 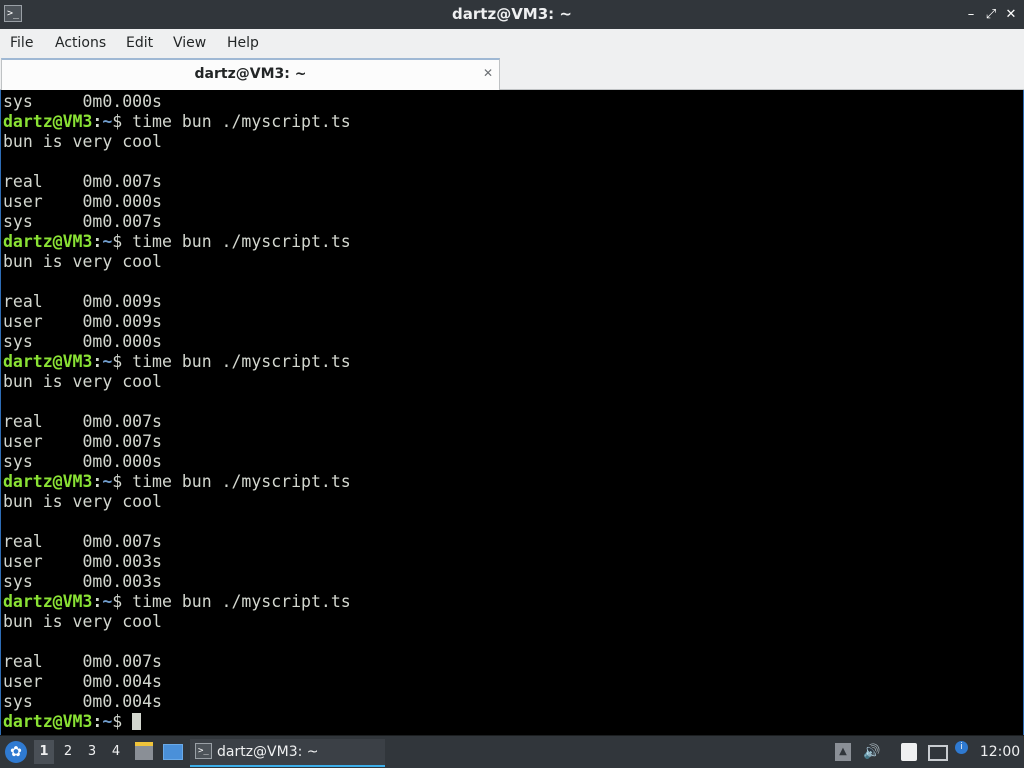 I want to click on tab-terminal-session: dartz@VM3: ~ ✕, so click(x=250, y=74).